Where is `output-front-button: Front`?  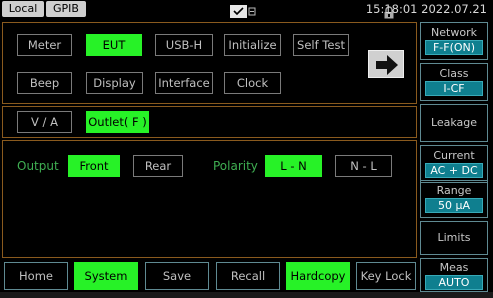 output-front-button: Front is located at coordinates (94, 166).